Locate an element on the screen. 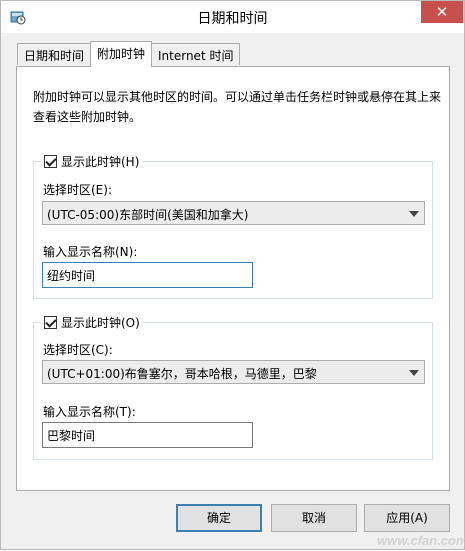 This screenshot has width=465, height=551. title-bar: 日期和时间 ✕ is located at coordinates (232, 17).